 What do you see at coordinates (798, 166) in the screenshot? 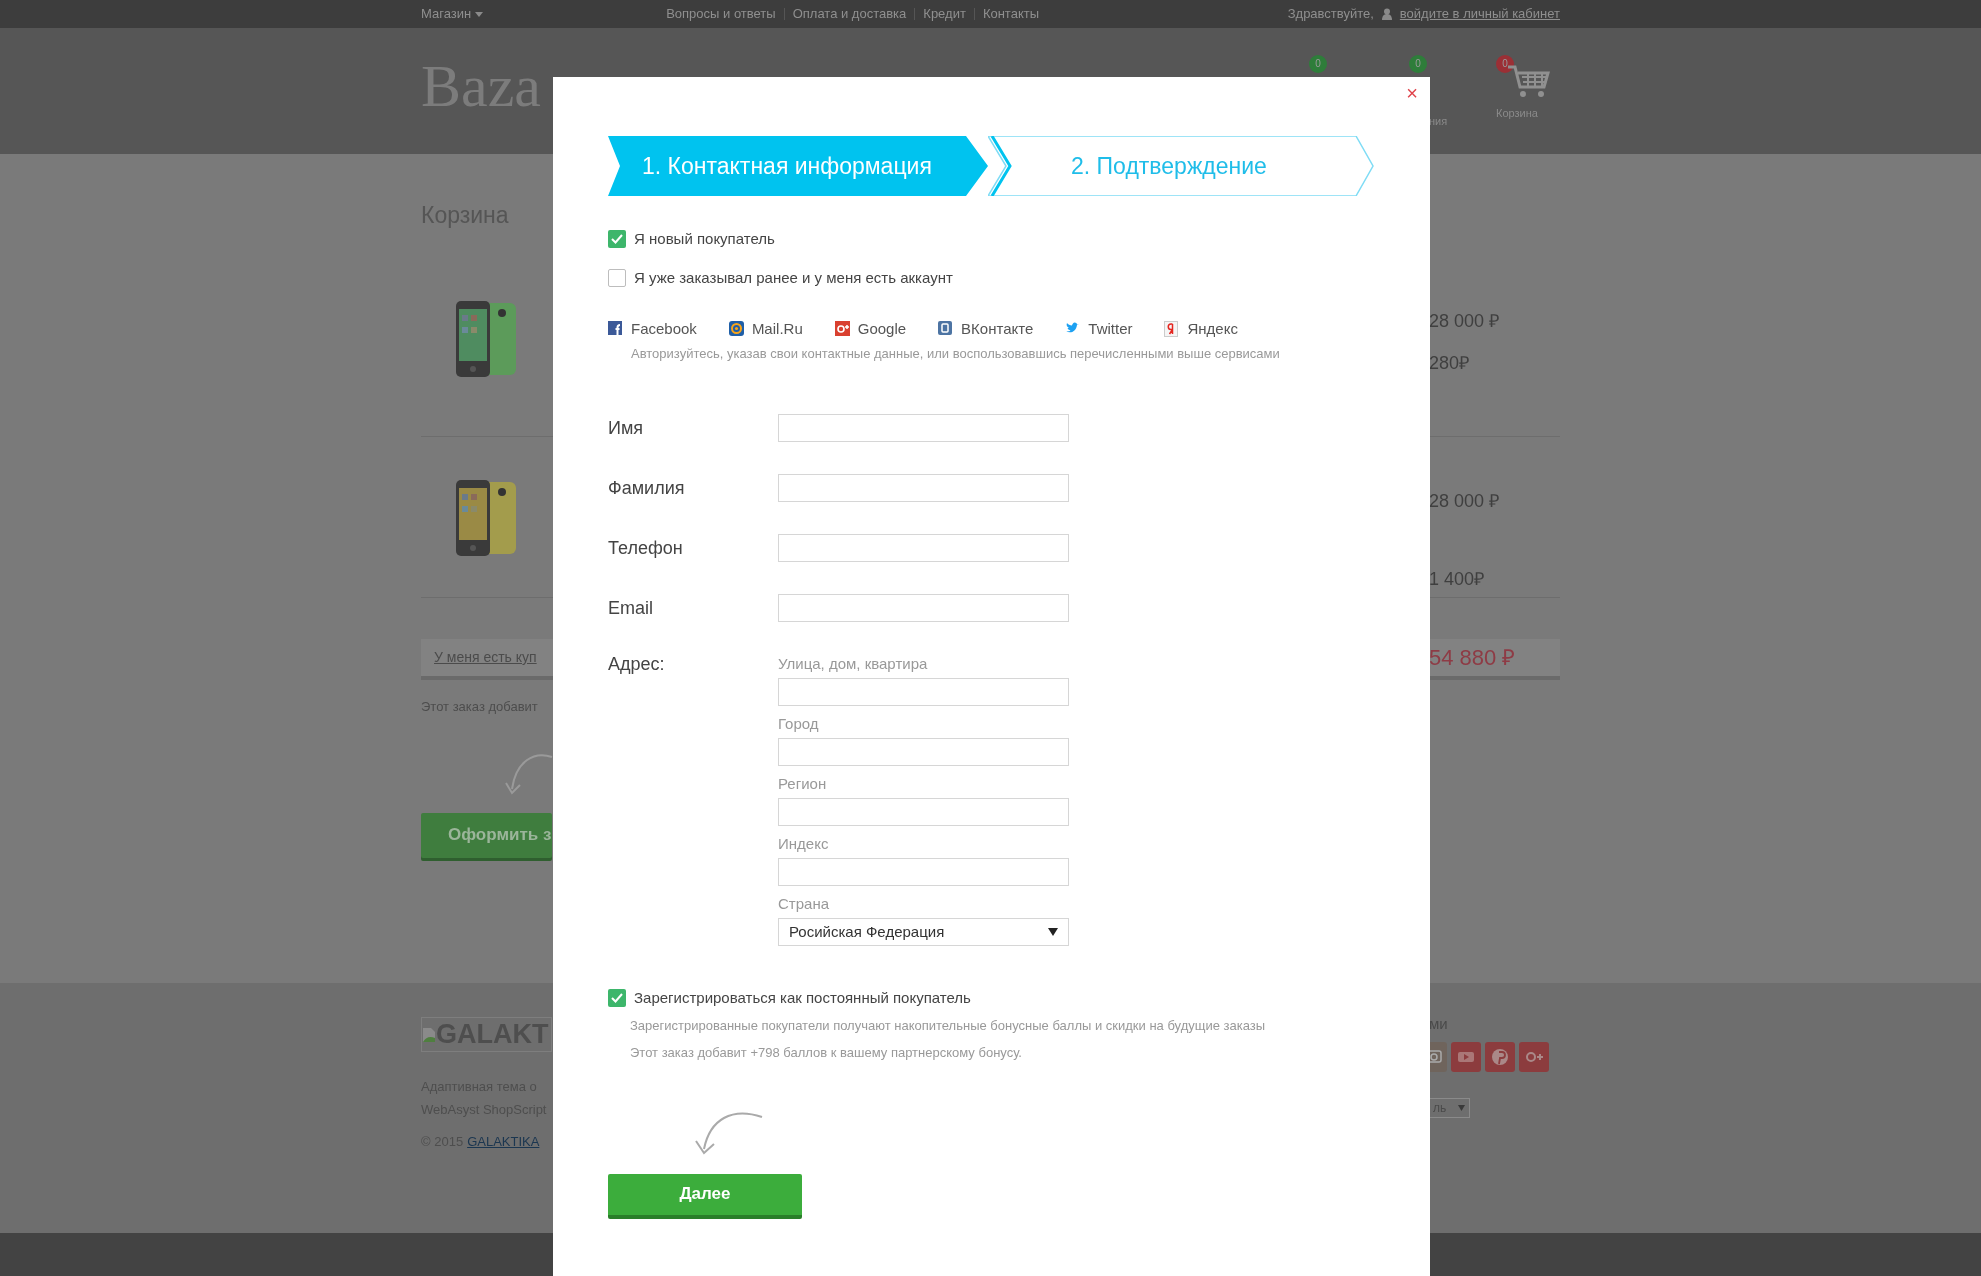
I see `step-tab: 1. Контактная информация` at bounding box center [798, 166].